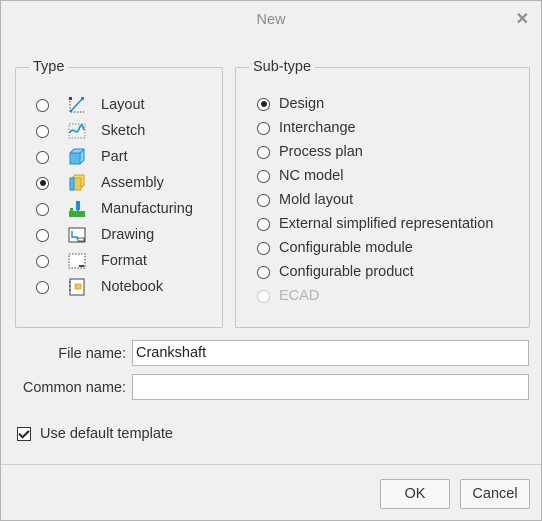 The width and height of the screenshot is (542, 521). What do you see at coordinates (263, 152) in the screenshot?
I see `subtype-radio-process-plan` at bounding box center [263, 152].